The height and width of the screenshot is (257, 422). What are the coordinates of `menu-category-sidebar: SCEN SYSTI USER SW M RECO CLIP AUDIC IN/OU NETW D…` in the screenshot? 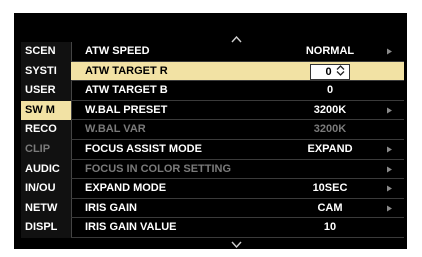 It's located at (46, 140).